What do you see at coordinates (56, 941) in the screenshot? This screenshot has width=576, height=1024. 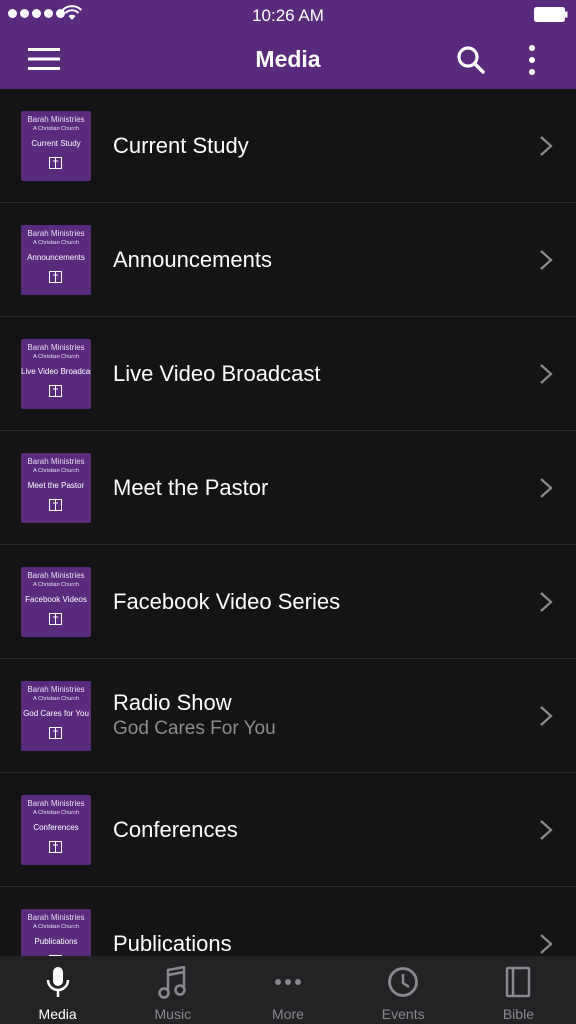 I see `thumbnail-caption: Publications` at bounding box center [56, 941].